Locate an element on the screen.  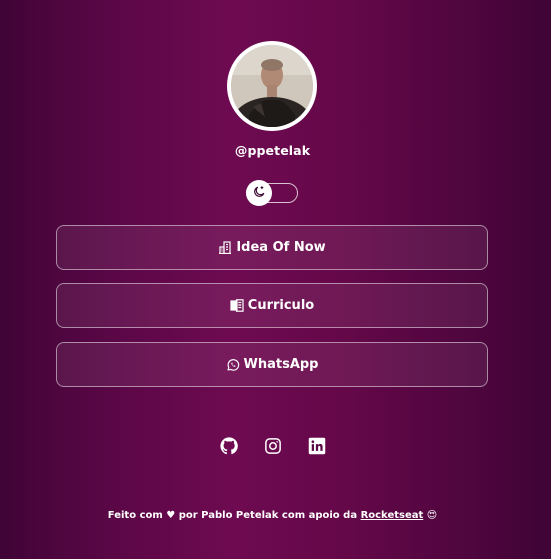
linkedin-icon is located at coordinates (317, 448).